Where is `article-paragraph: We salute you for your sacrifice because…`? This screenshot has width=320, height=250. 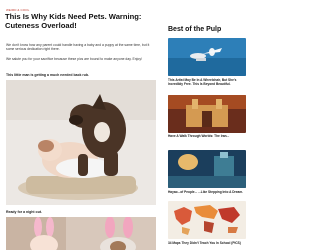
article-paragraph: We salute you for your sacrifice because… is located at coordinates (74, 59).